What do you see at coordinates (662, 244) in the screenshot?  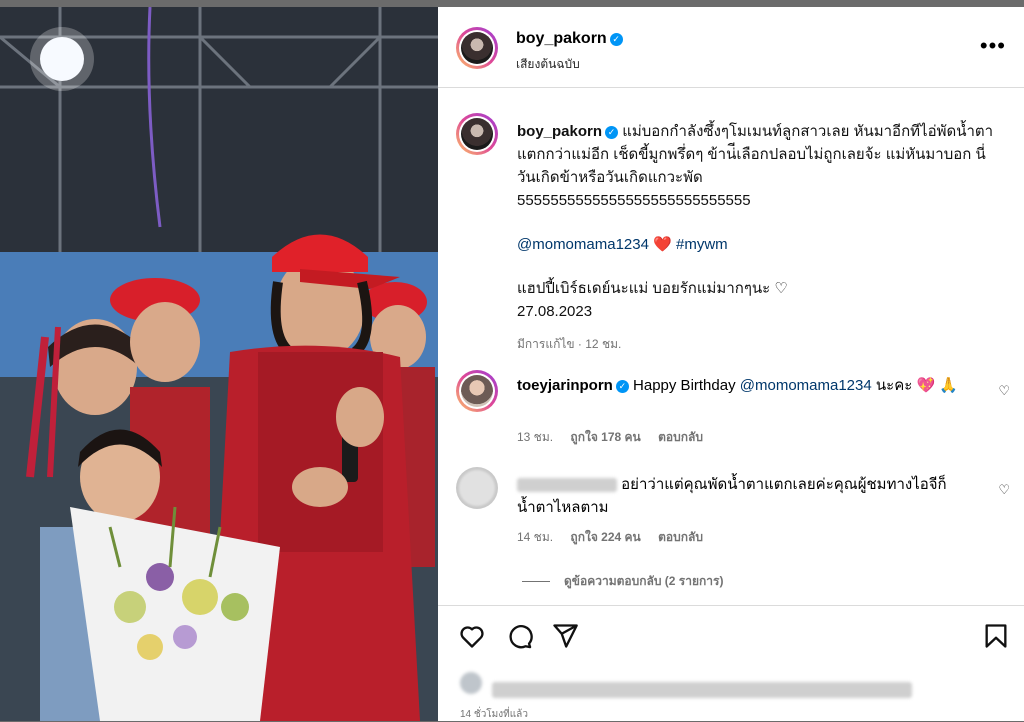 I see `red-heart-emoji: ❤️` at bounding box center [662, 244].